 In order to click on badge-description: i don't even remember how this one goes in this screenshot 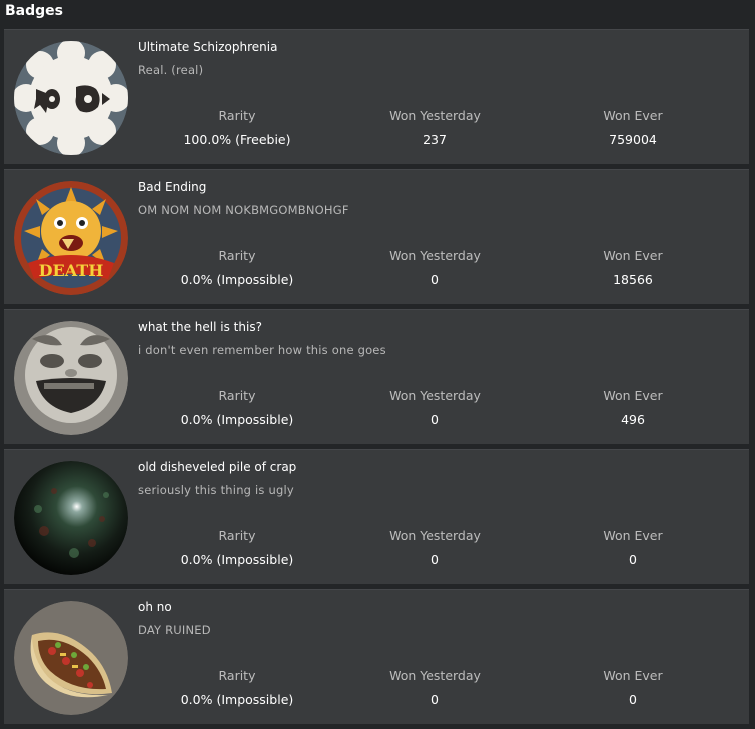, I will do `click(262, 350)`.